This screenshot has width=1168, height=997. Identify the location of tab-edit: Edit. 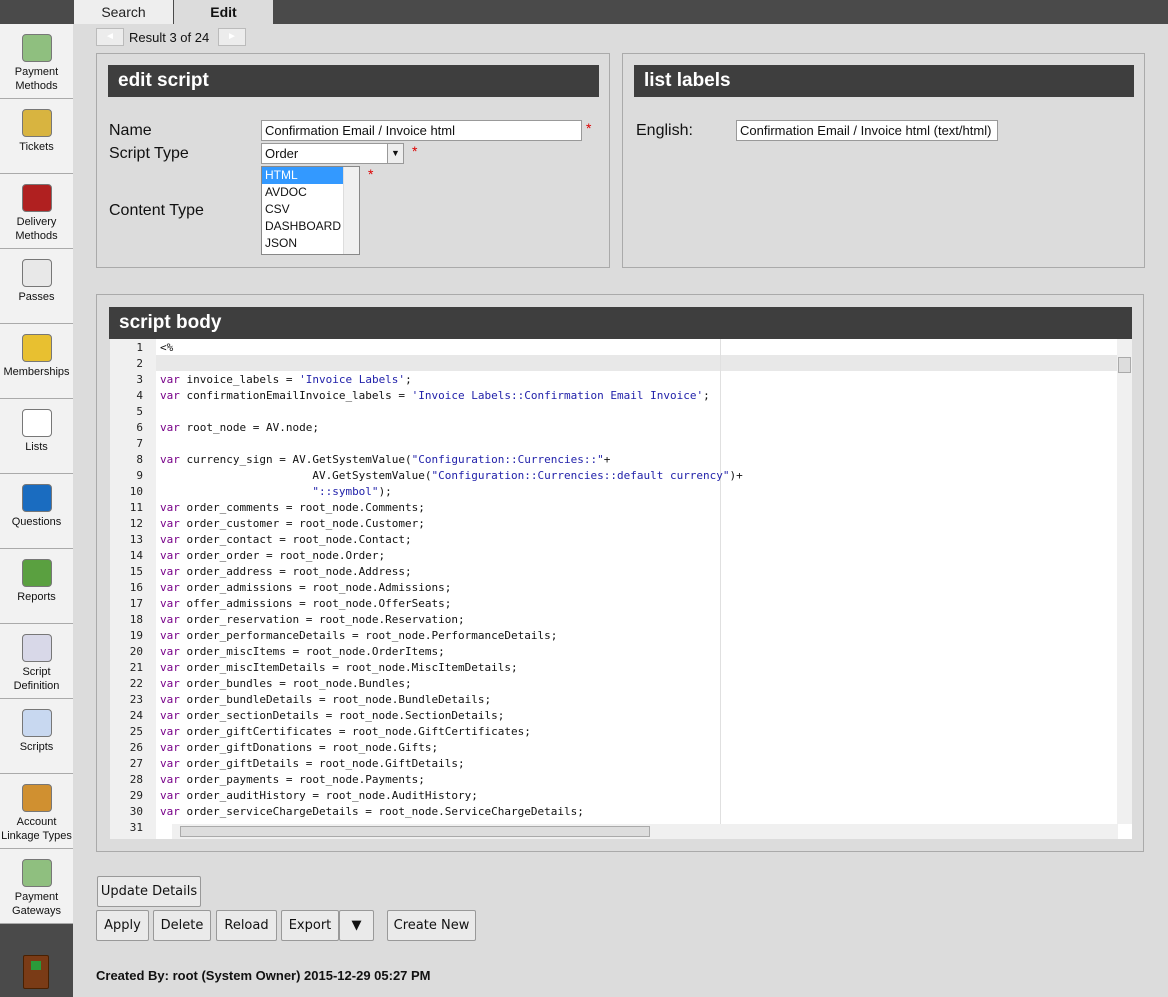
(223, 12).